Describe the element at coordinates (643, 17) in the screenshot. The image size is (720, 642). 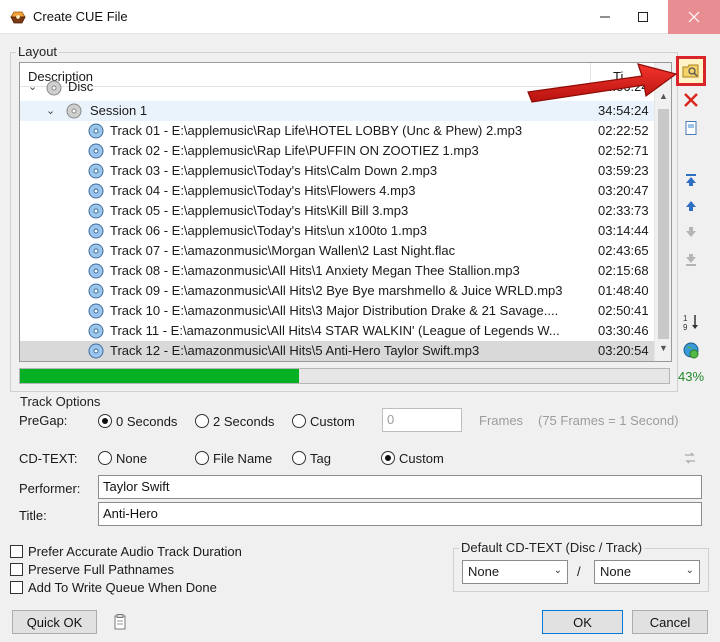
I see `maximize-button` at that location.